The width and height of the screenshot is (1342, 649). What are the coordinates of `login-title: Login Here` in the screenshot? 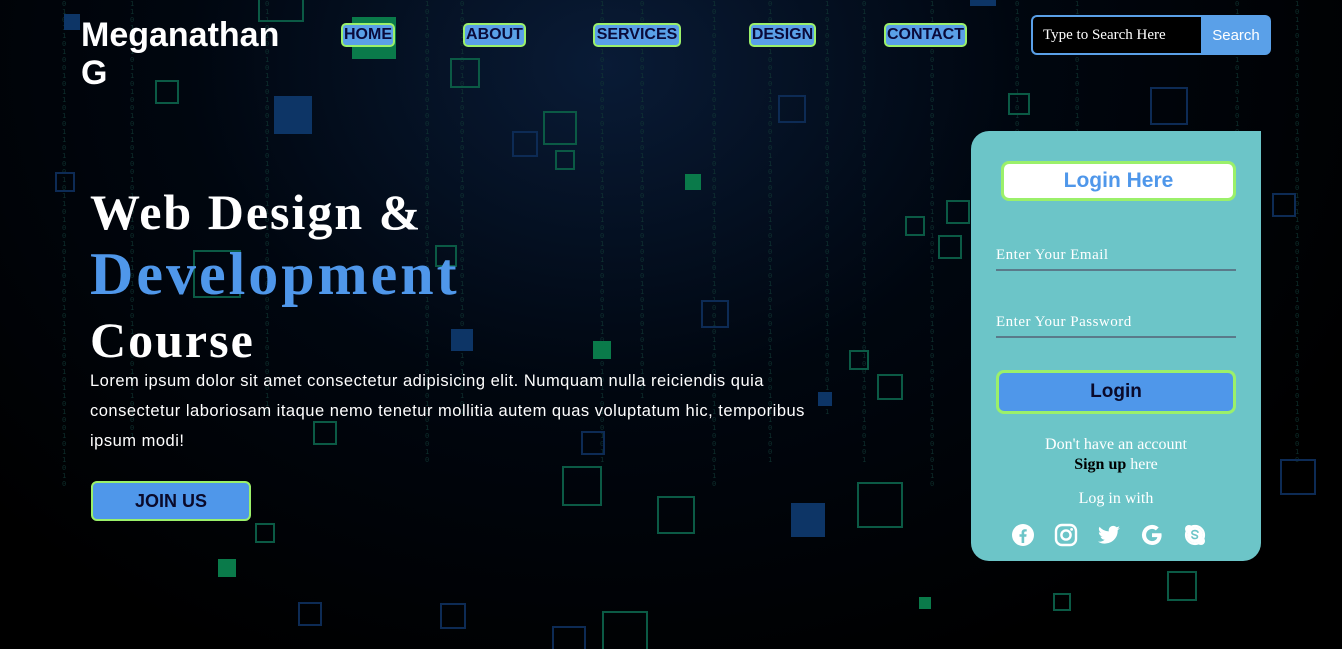 It's located at (1118, 181).